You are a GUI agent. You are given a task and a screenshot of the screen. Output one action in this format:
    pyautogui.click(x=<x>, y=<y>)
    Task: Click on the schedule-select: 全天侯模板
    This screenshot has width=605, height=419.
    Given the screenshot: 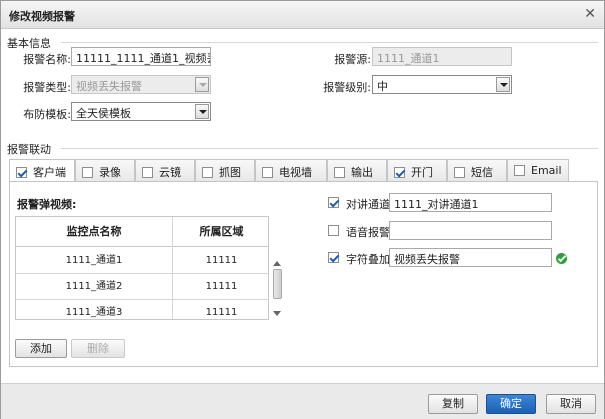 What is the action you would take?
    pyautogui.click(x=141, y=111)
    